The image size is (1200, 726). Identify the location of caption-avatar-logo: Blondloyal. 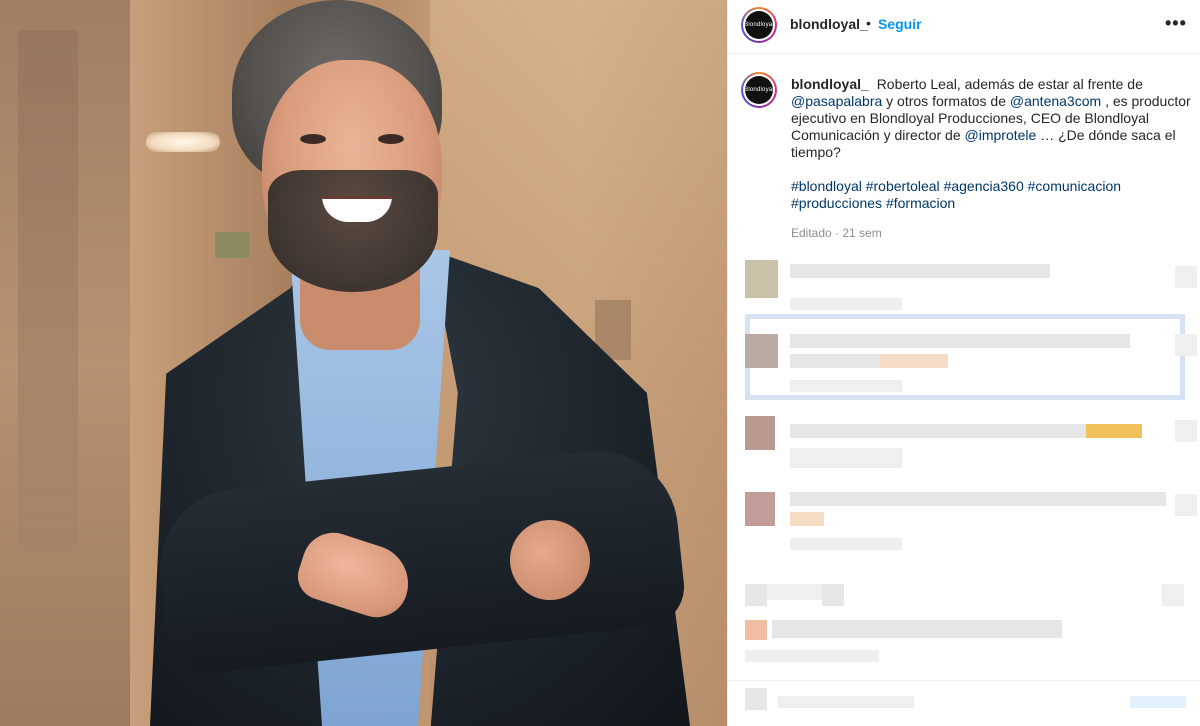
(759, 90).